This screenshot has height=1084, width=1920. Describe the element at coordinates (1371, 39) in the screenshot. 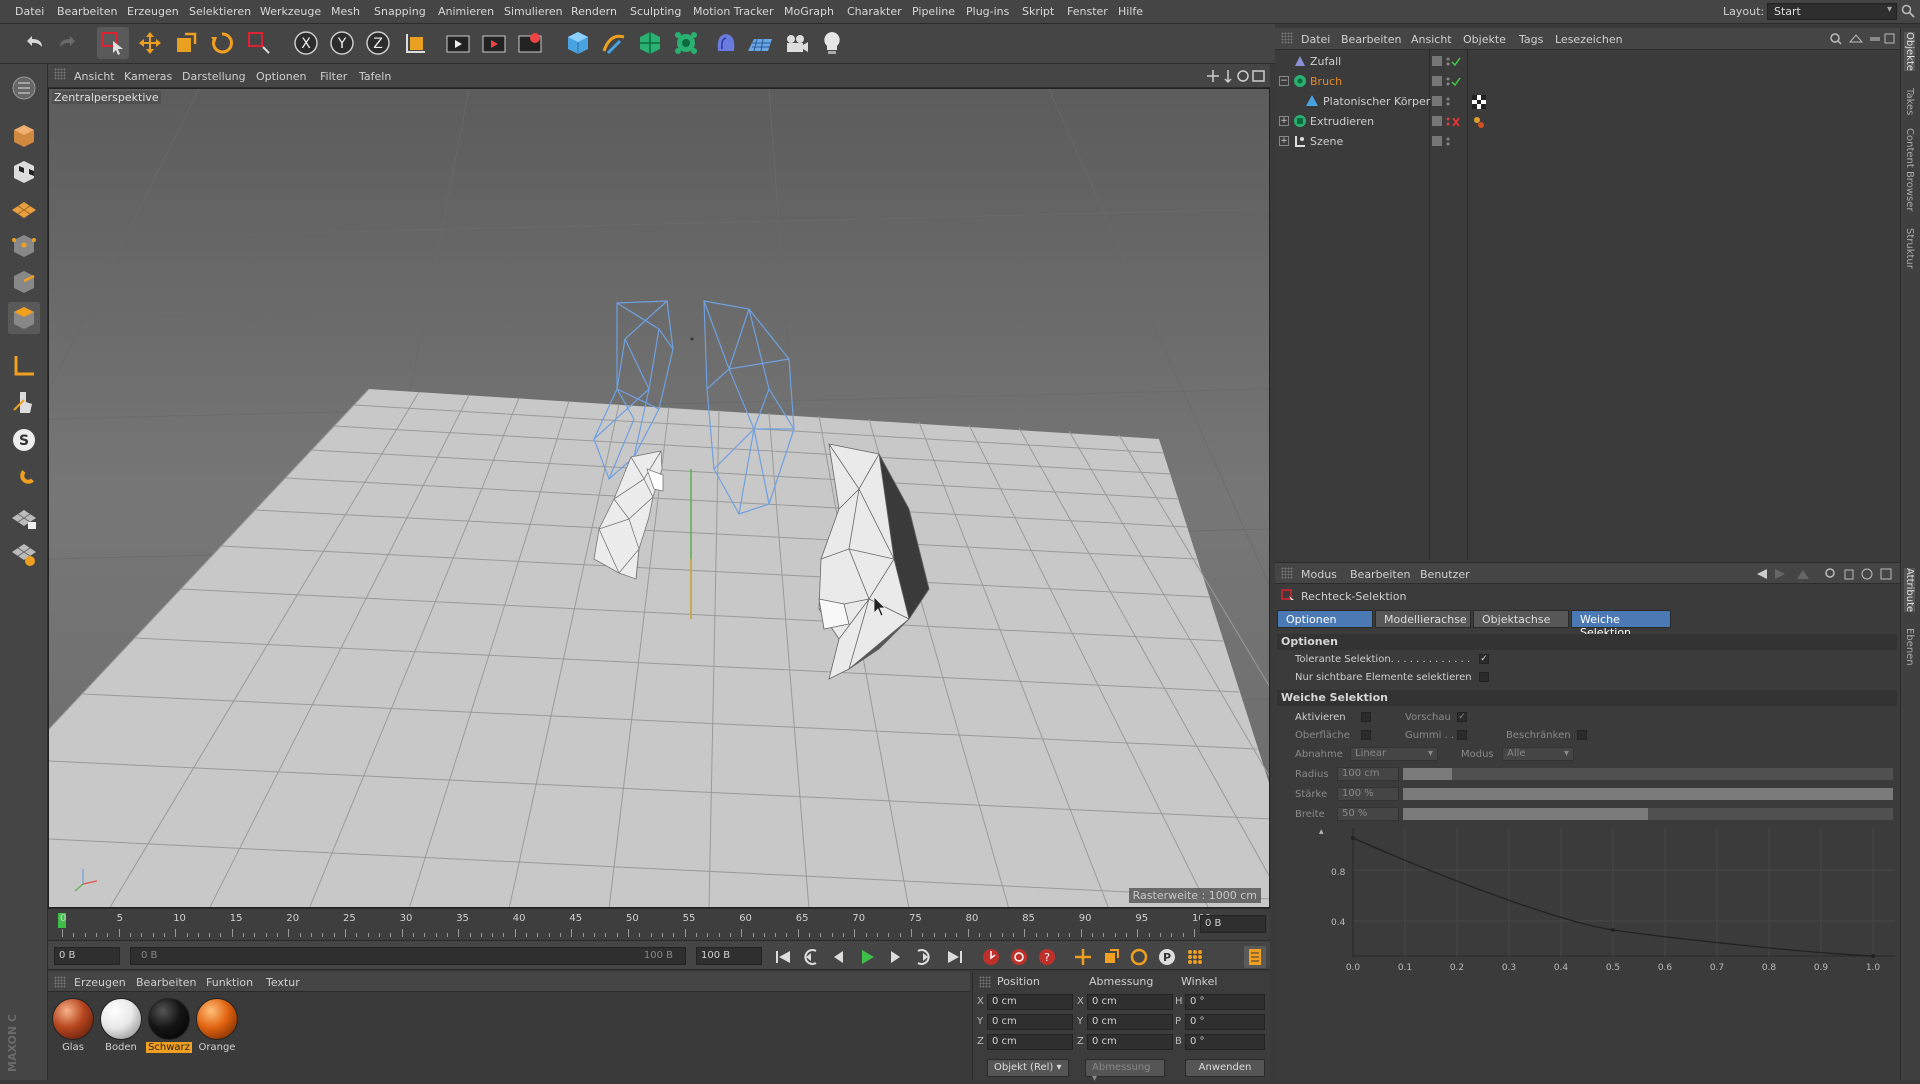

I see `object-menu-bearbeiten: Bearbeiten` at that location.